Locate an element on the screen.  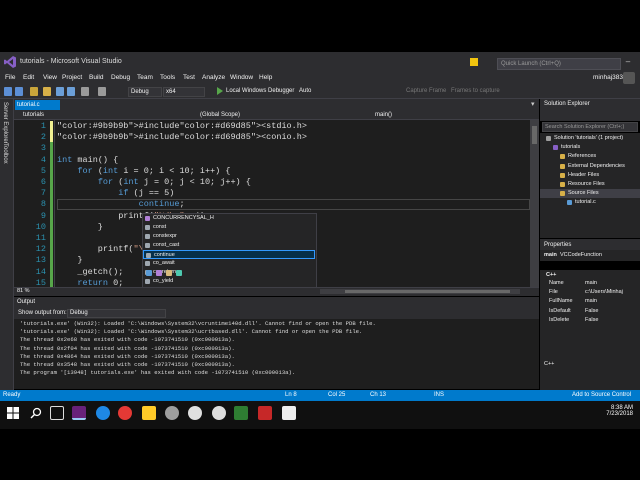
nav-function-select: main() is located at coordinates (447, 115).